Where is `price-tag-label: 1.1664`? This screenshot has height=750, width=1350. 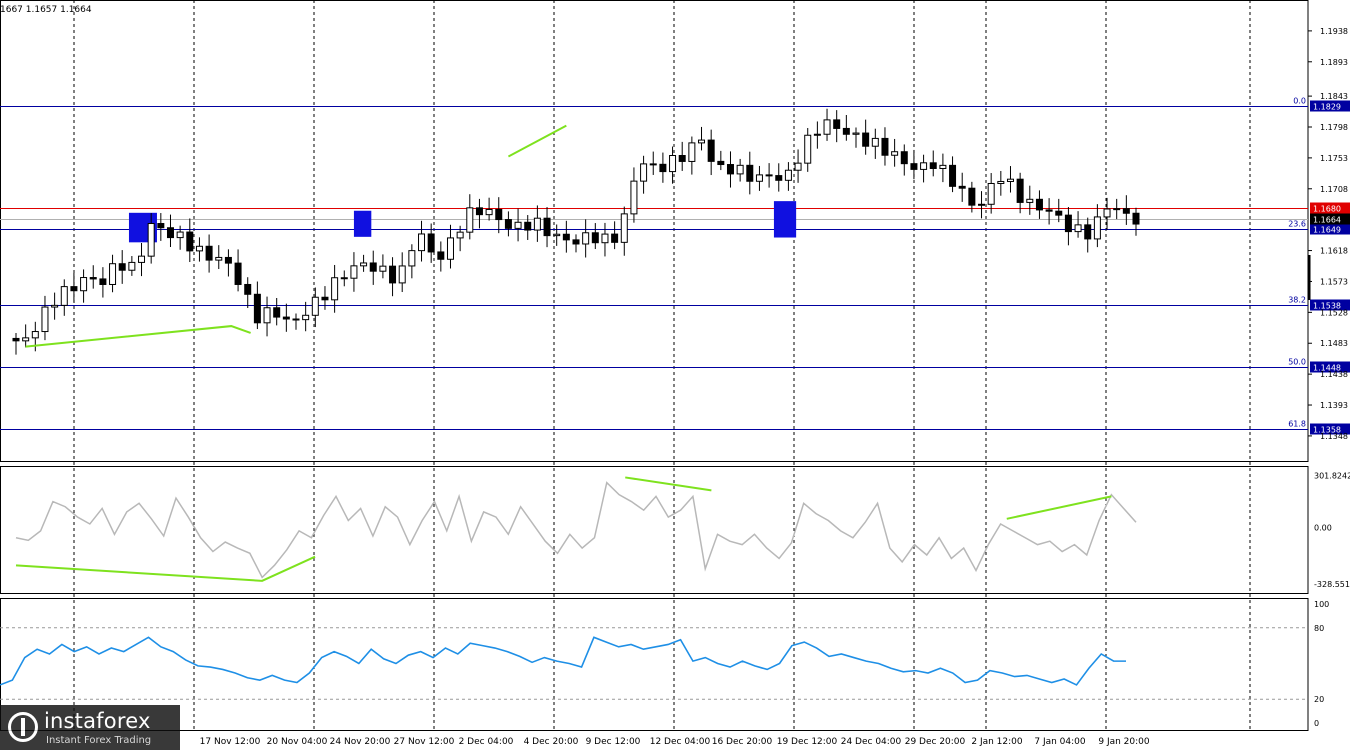 price-tag-label: 1.1664 is located at coordinates (1327, 220).